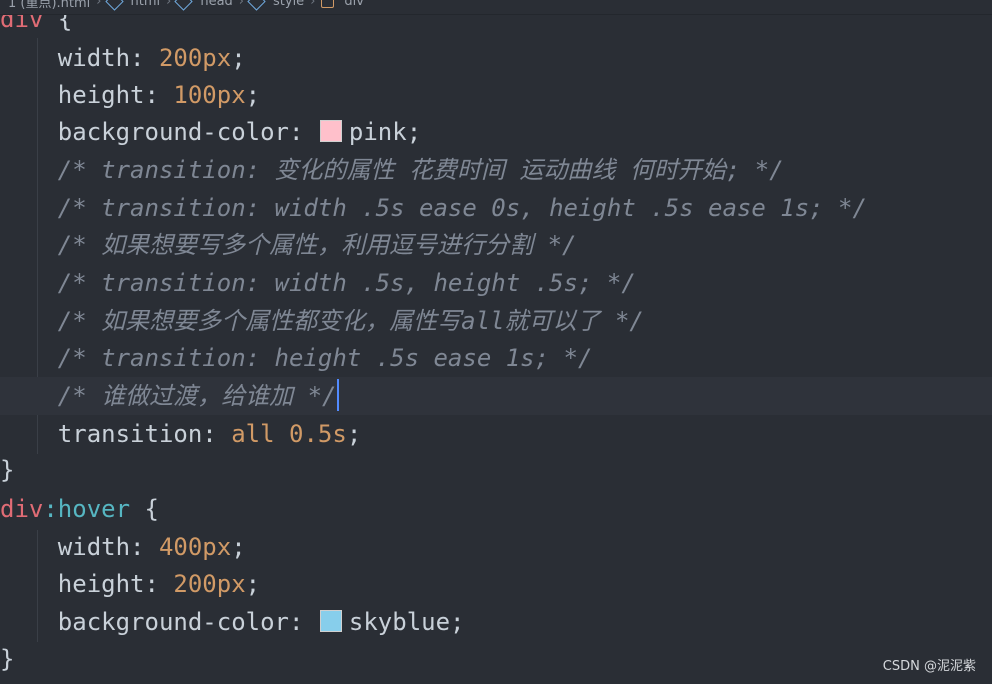 This screenshot has height=684, width=992. I want to click on property-value: skyblue, so click(399, 622).